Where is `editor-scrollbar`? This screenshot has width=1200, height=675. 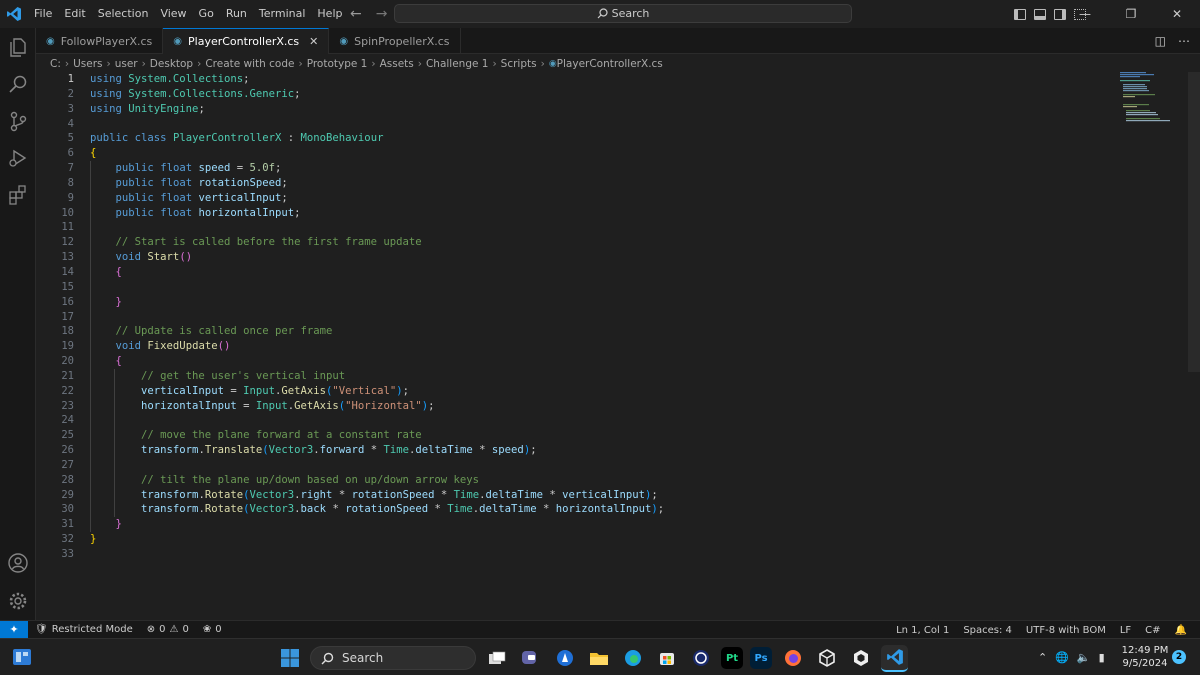
editor-scrollbar is located at coordinates (1194, 222).